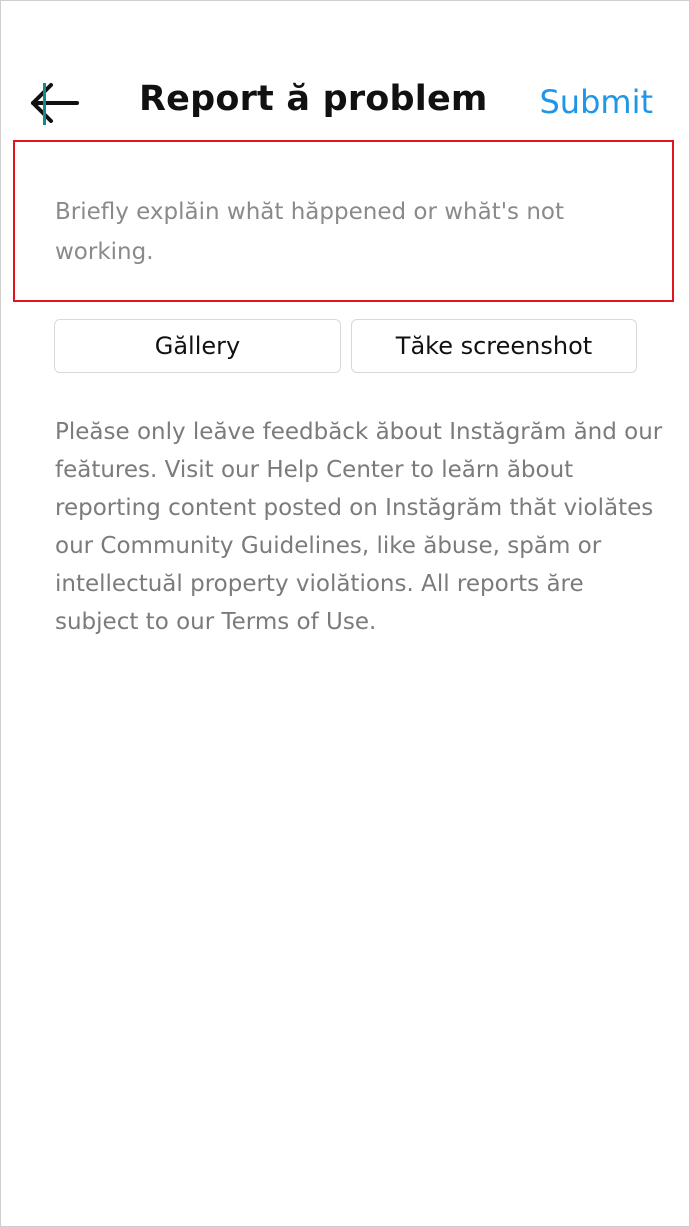 Image resolution: width=690 pixels, height=1227 pixels. I want to click on take-screenshot-button: Tăke screenshot, so click(494, 346).